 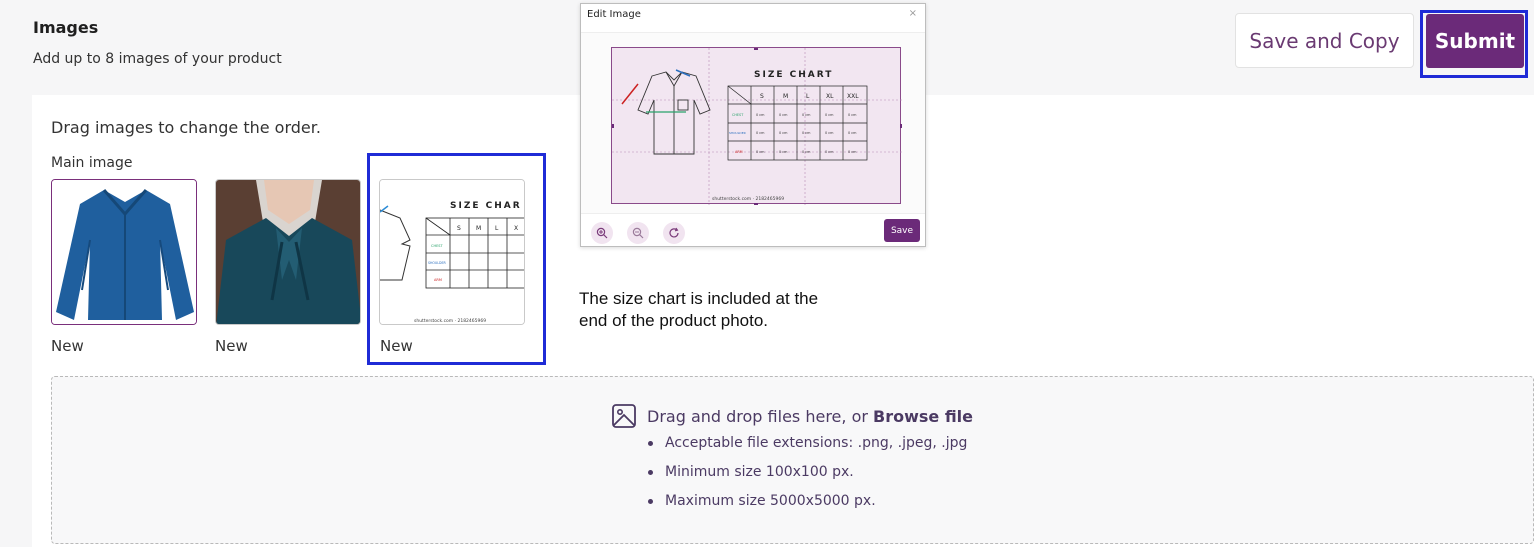 I want to click on modal-save-button: Save, so click(x=902, y=230).